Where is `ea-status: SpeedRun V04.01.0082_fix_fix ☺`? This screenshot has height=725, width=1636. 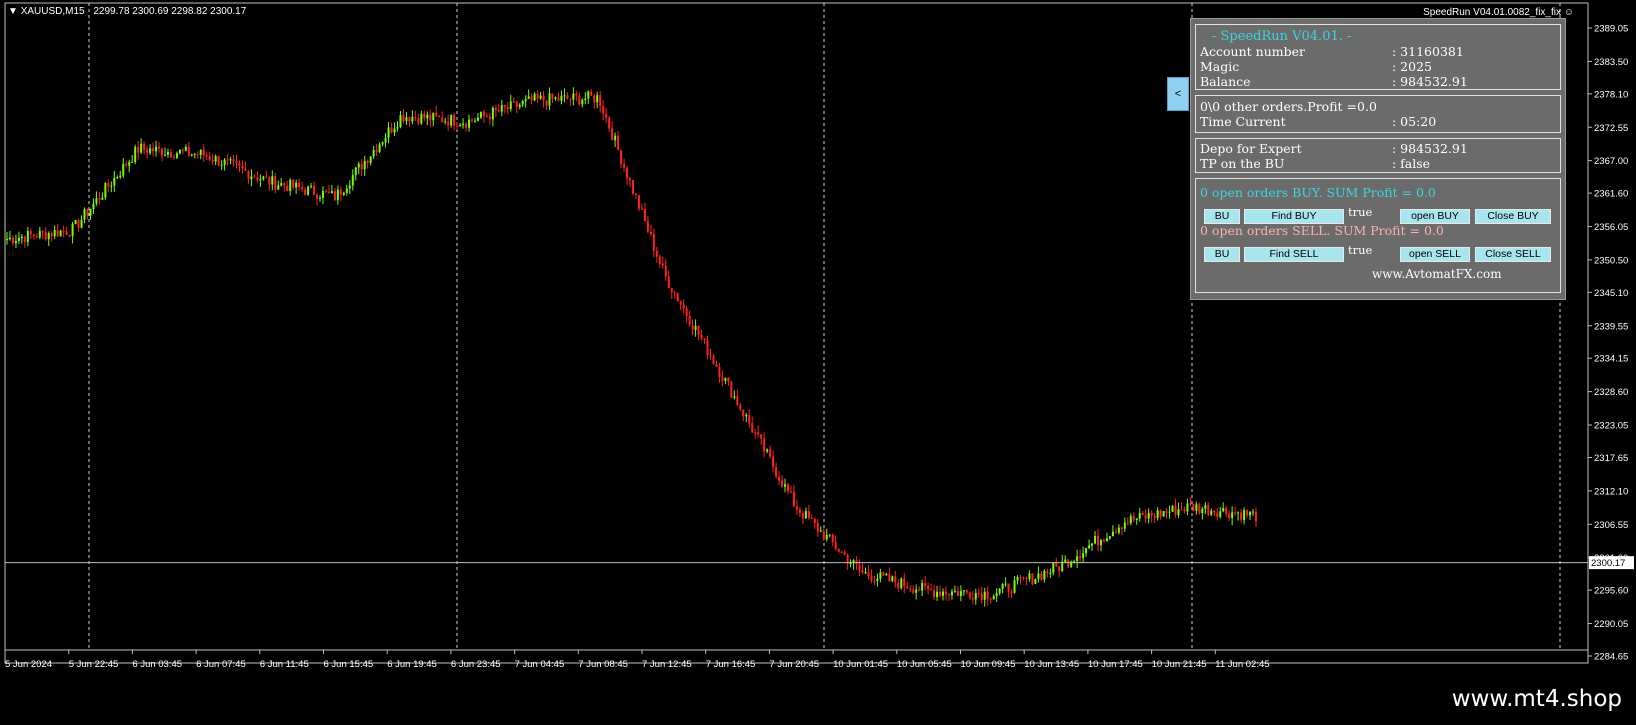
ea-status: SpeedRun V04.01.0082_fix_fix ☺ is located at coordinates (1498, 12).